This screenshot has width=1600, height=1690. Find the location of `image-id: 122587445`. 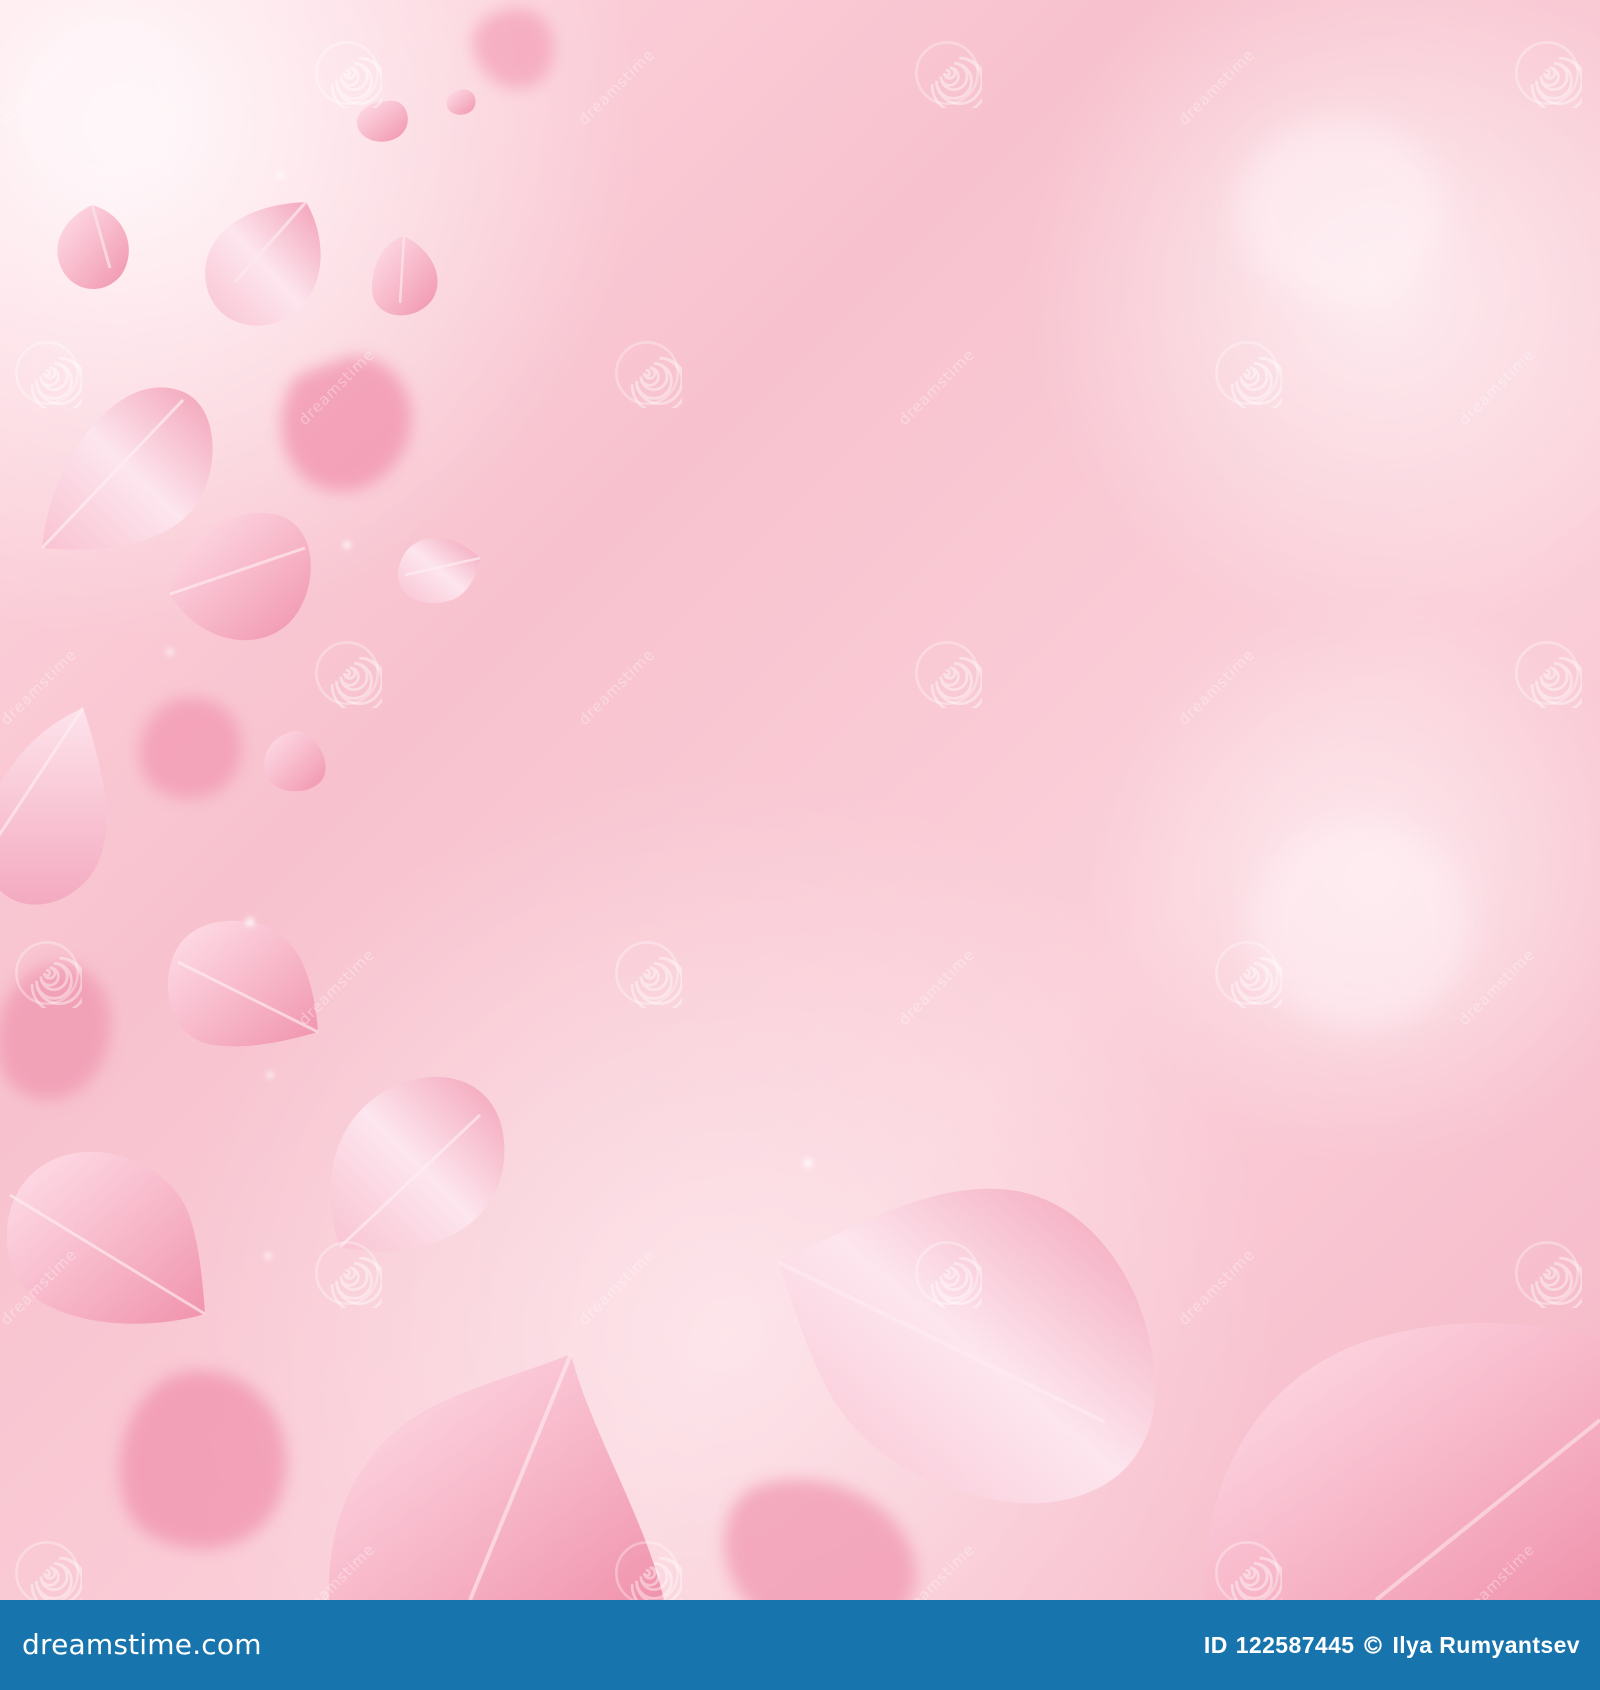

image-id: 122587445 is located at coordinates (1295, 1644).